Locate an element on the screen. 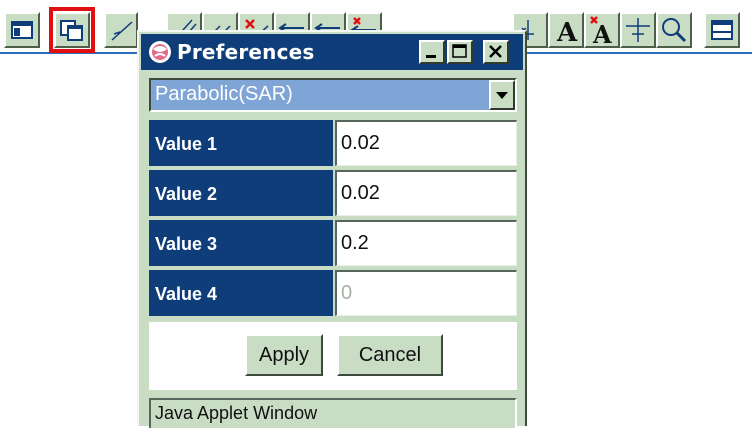  minimize-button is located at coordinates (432, 52).